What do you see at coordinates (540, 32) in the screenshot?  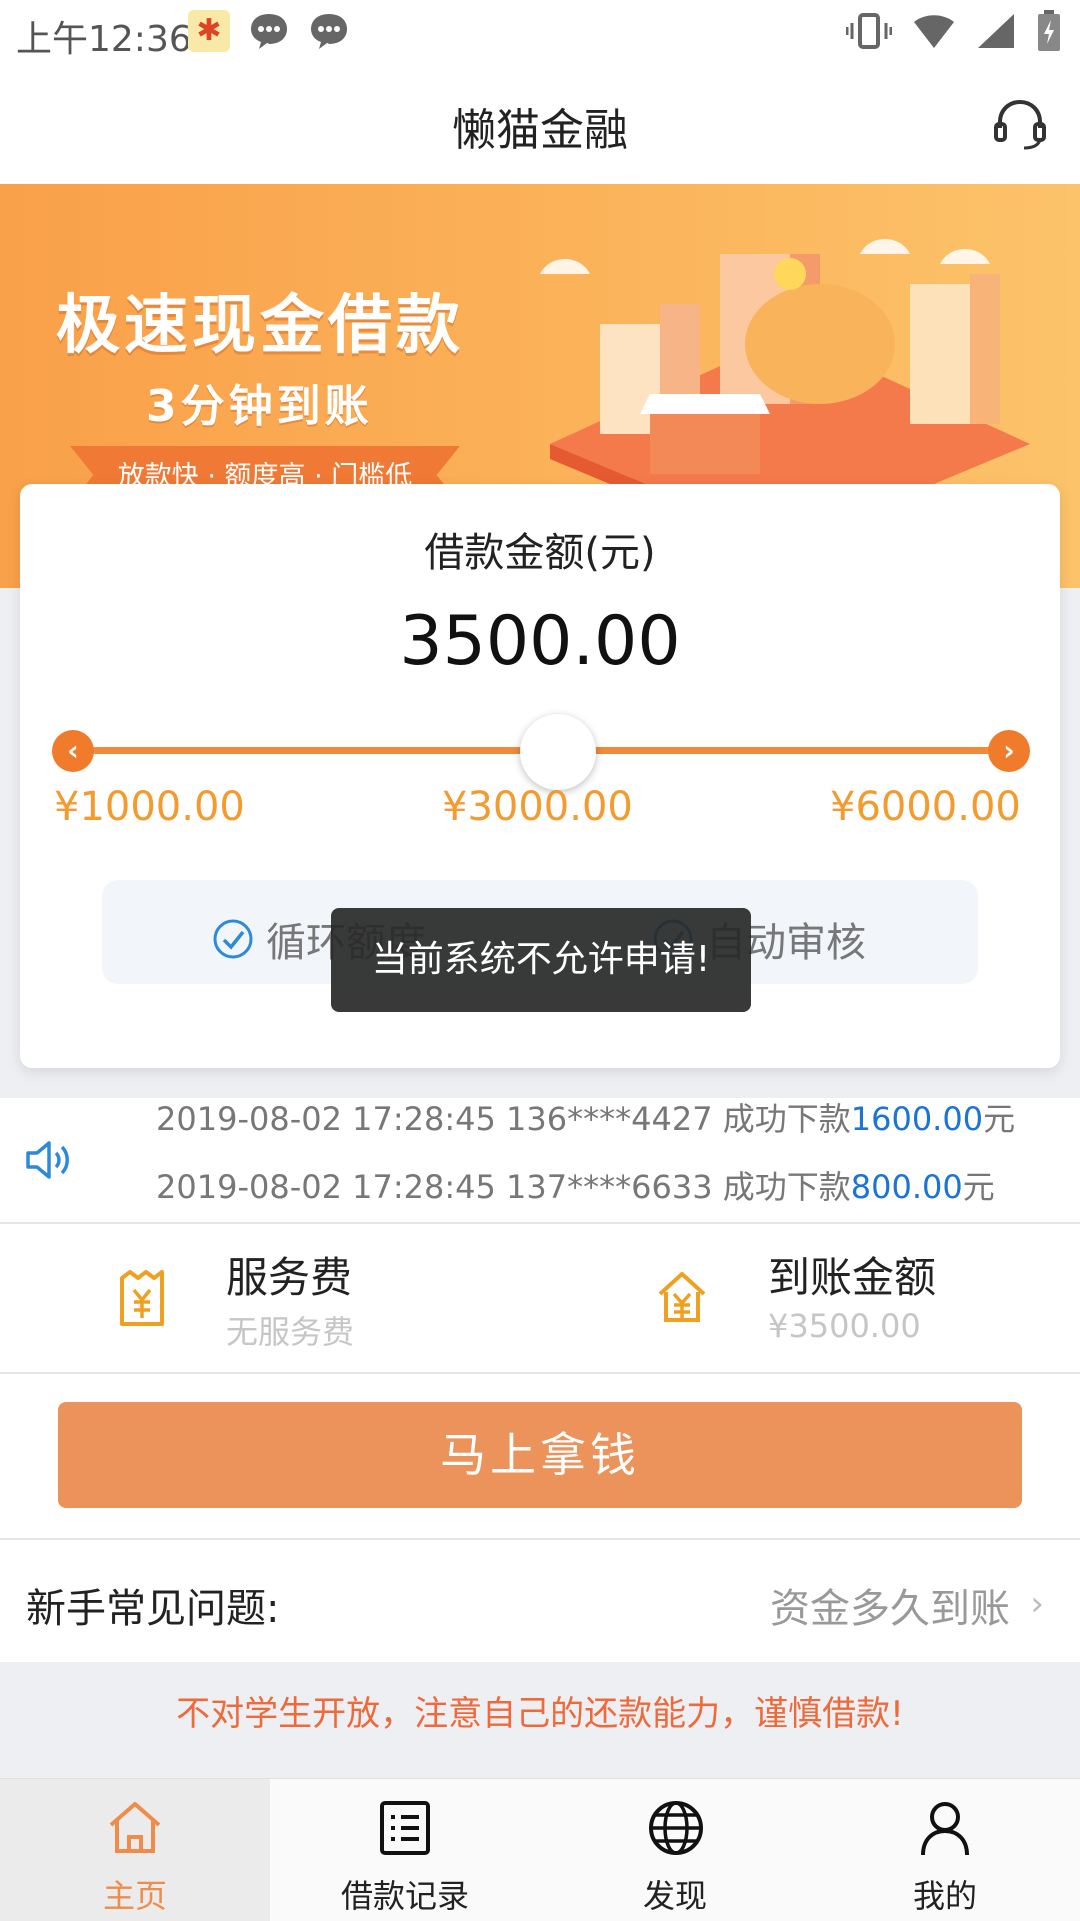 I see `status-bar: 上午12:36 ✱` at bounding box center [540, 32].